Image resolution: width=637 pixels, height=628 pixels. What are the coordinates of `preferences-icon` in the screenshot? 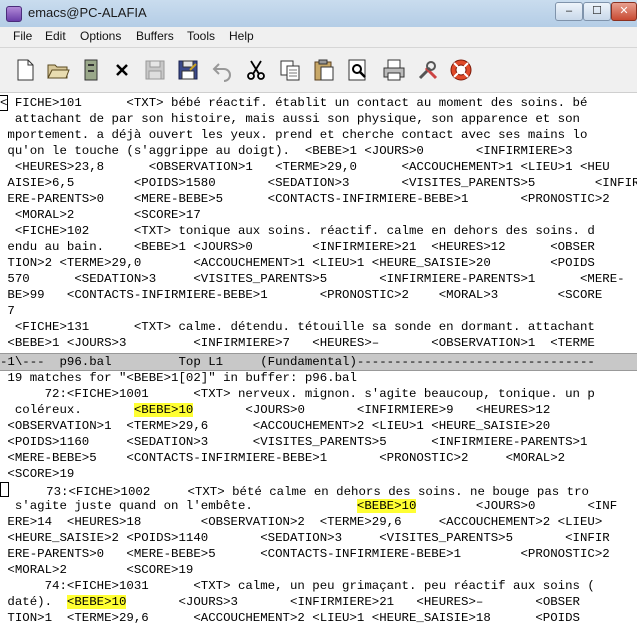 It's located at (428, 70).